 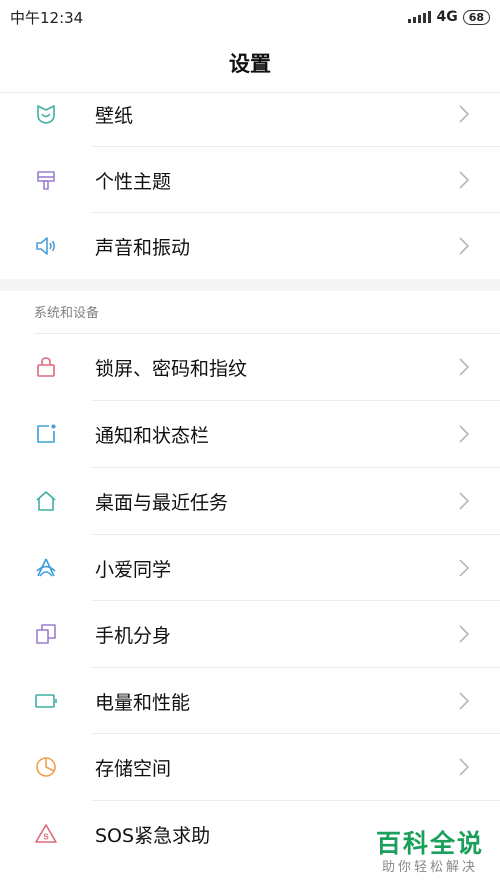 What do you see at coordinates (420, 17) in the screenshot?
I see `signal-icon` at bounding box center [420, 17].